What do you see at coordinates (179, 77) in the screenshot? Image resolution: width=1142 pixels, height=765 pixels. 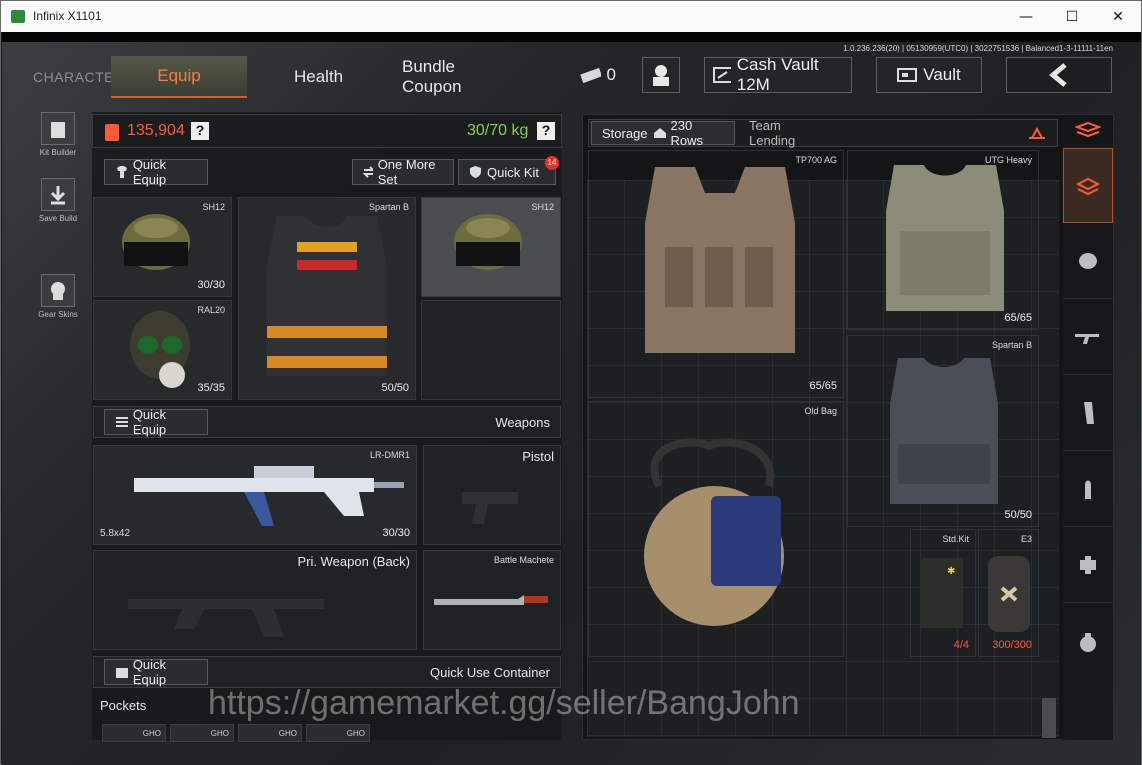 I see `tab-equip: Equip` at bounding box center [179, 77].